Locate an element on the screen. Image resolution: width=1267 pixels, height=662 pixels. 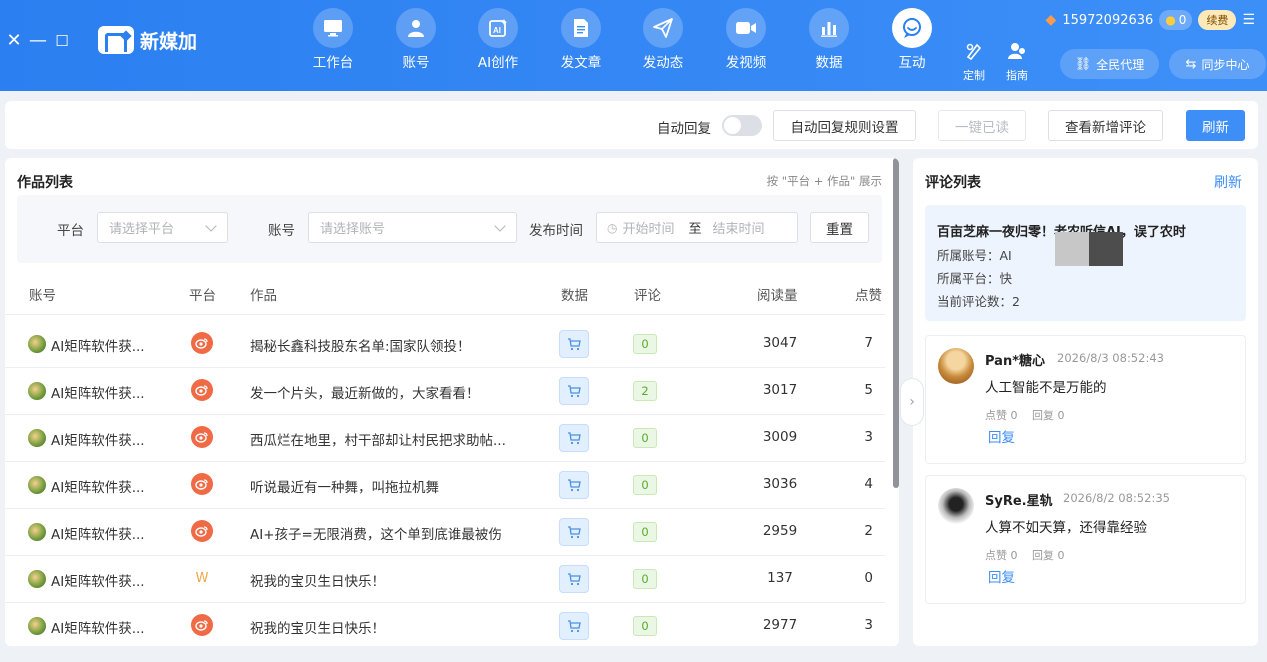
nav-label: 数据 is located at coordinates (829, 63).